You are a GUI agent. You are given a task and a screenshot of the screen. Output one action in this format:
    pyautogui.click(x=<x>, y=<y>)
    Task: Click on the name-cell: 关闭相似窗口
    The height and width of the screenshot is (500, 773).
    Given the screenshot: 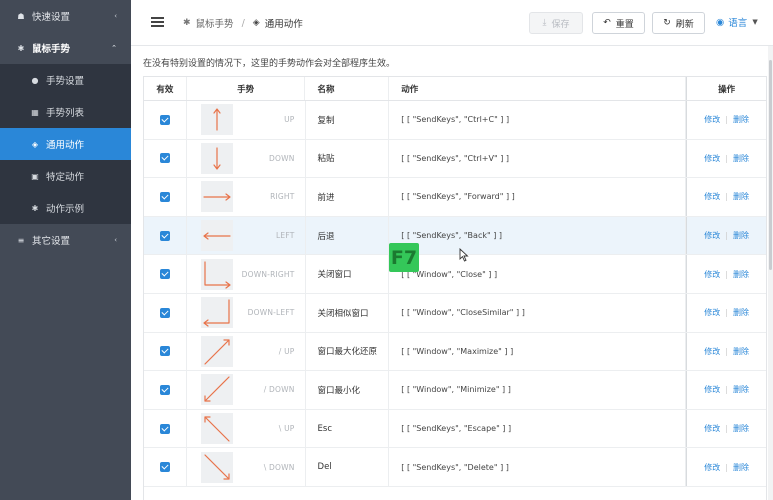 What is the action you would take?
    pyautogui.click(x=348, y=312)
    